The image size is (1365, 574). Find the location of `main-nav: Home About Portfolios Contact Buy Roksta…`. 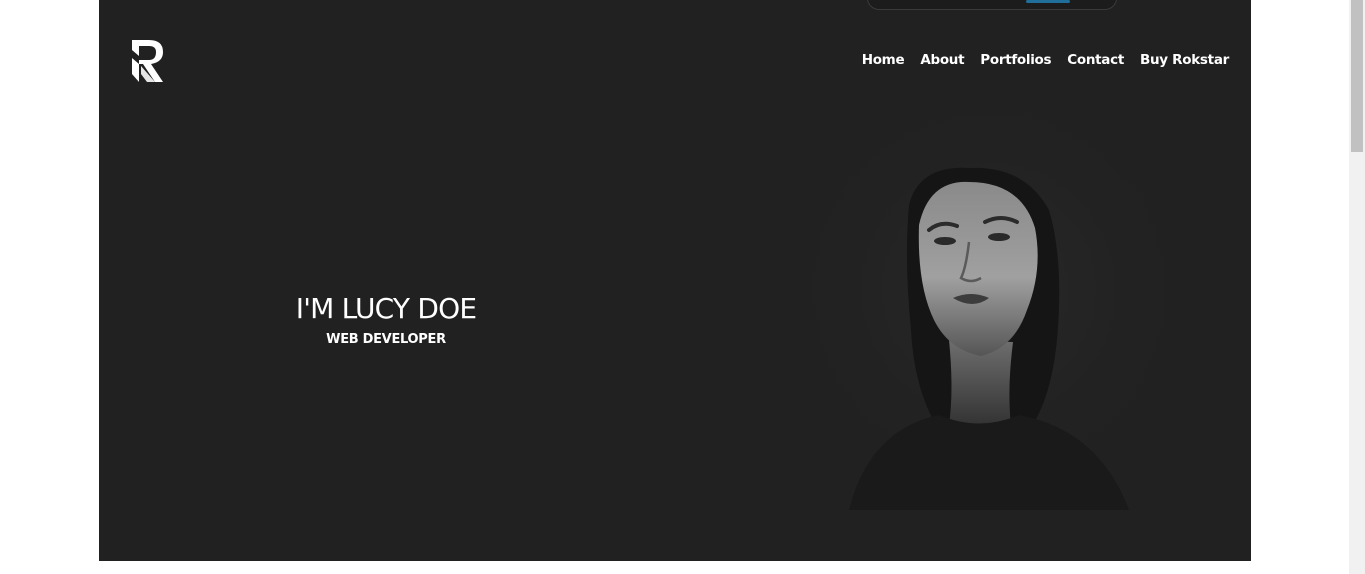

main-nav: Home About Portfolios Contact Buy Roksta… is located at coordinates (1046, 60).